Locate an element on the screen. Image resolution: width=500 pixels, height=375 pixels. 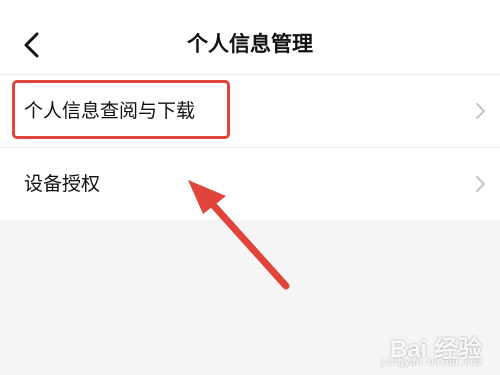
annotation-arrow is located at coordinates (239, 235).